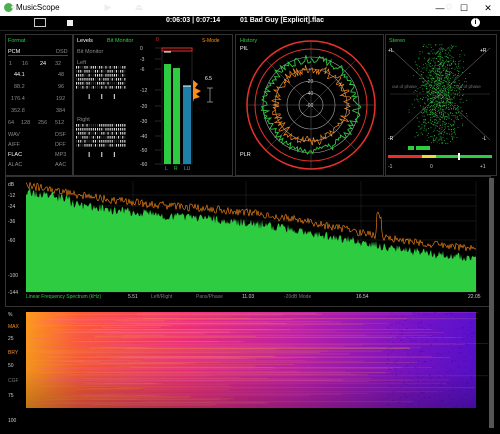 The width and height of the screenshot is (500, 434). I want to click on level-scale-4: -20, so click(143, 107).